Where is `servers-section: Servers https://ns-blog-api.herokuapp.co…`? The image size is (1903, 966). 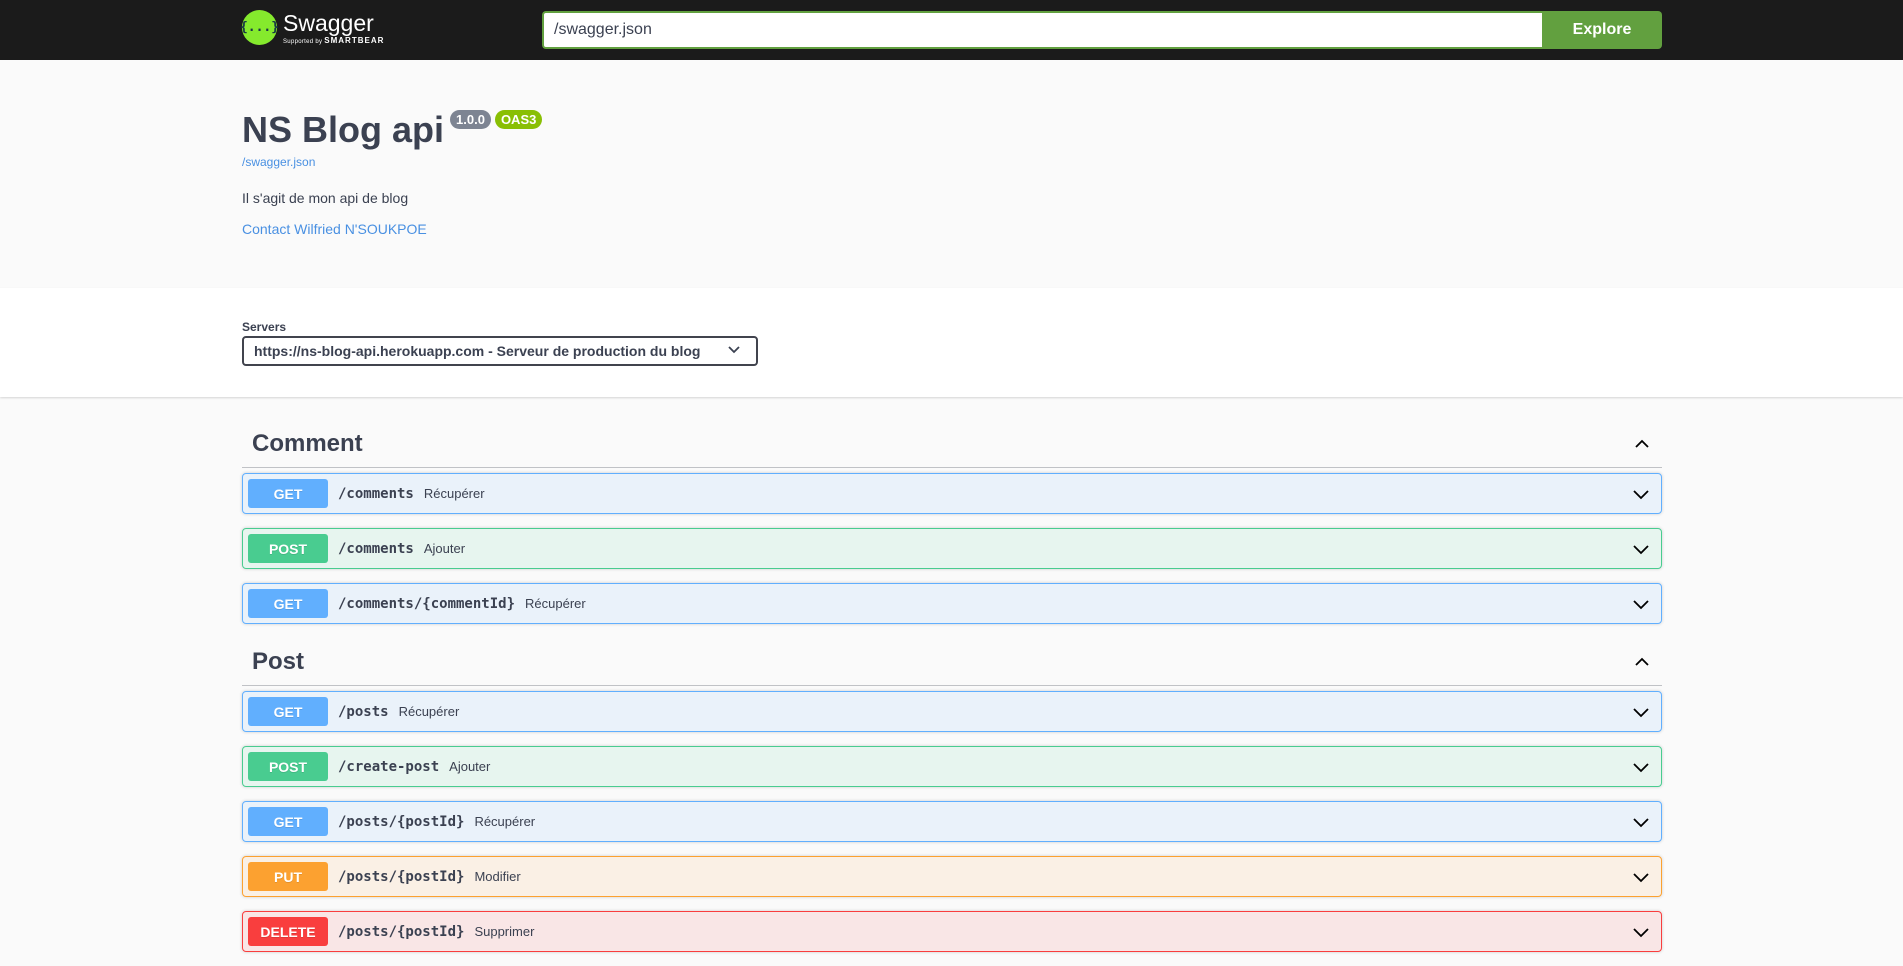 servers-section: Servers https://ns-blog-api.herokuapp.co… is located at coordinates (951, 342).